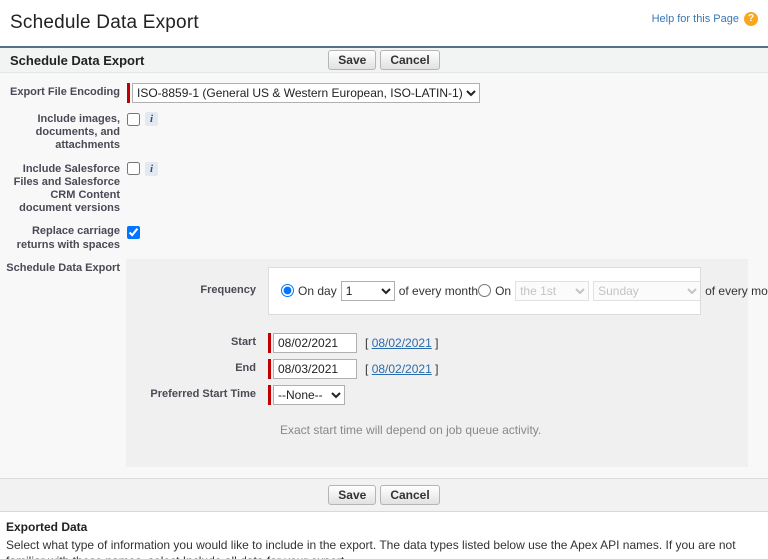  Describe the element at coordinates (203, 394) in the screenshot. I see `preferred-start-time-label: Preferred Start Time` at that location.